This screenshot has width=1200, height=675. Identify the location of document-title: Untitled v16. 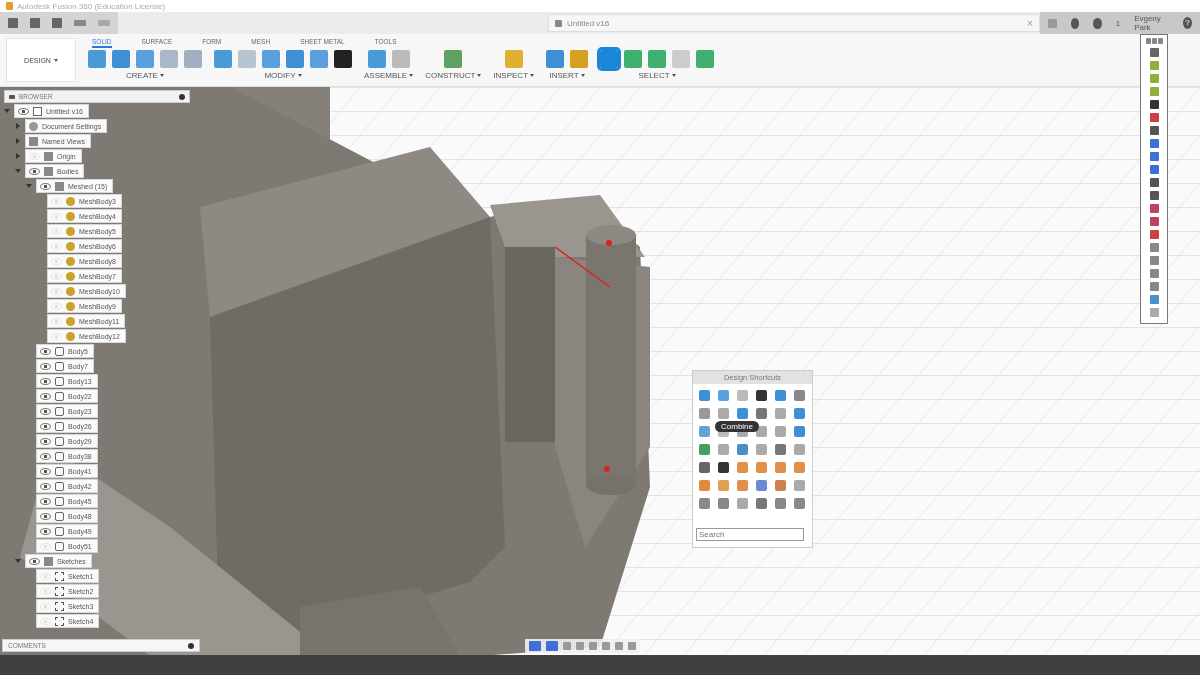
(589, 23).